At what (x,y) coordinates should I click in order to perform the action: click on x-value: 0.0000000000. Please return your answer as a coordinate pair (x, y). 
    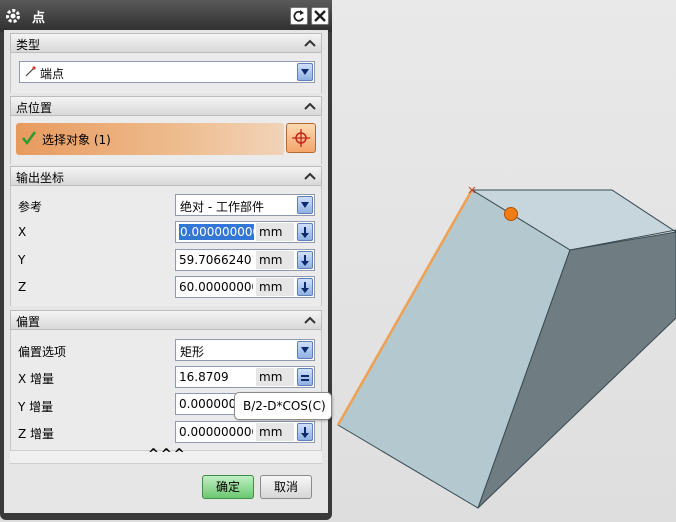
    Looking at the image, I should click on (216, 232).